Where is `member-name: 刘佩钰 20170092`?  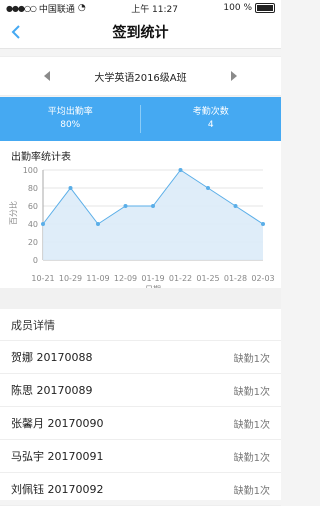 member-name: 刘佩钰 20170092 is located at coordinates (57, 489).